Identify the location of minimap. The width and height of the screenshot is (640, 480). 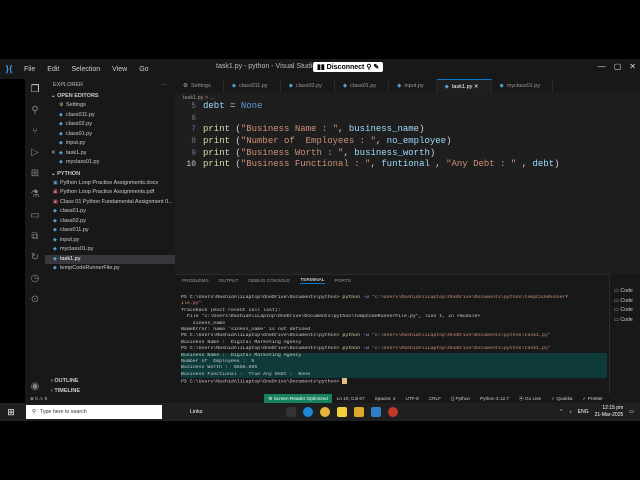
(627, 183).